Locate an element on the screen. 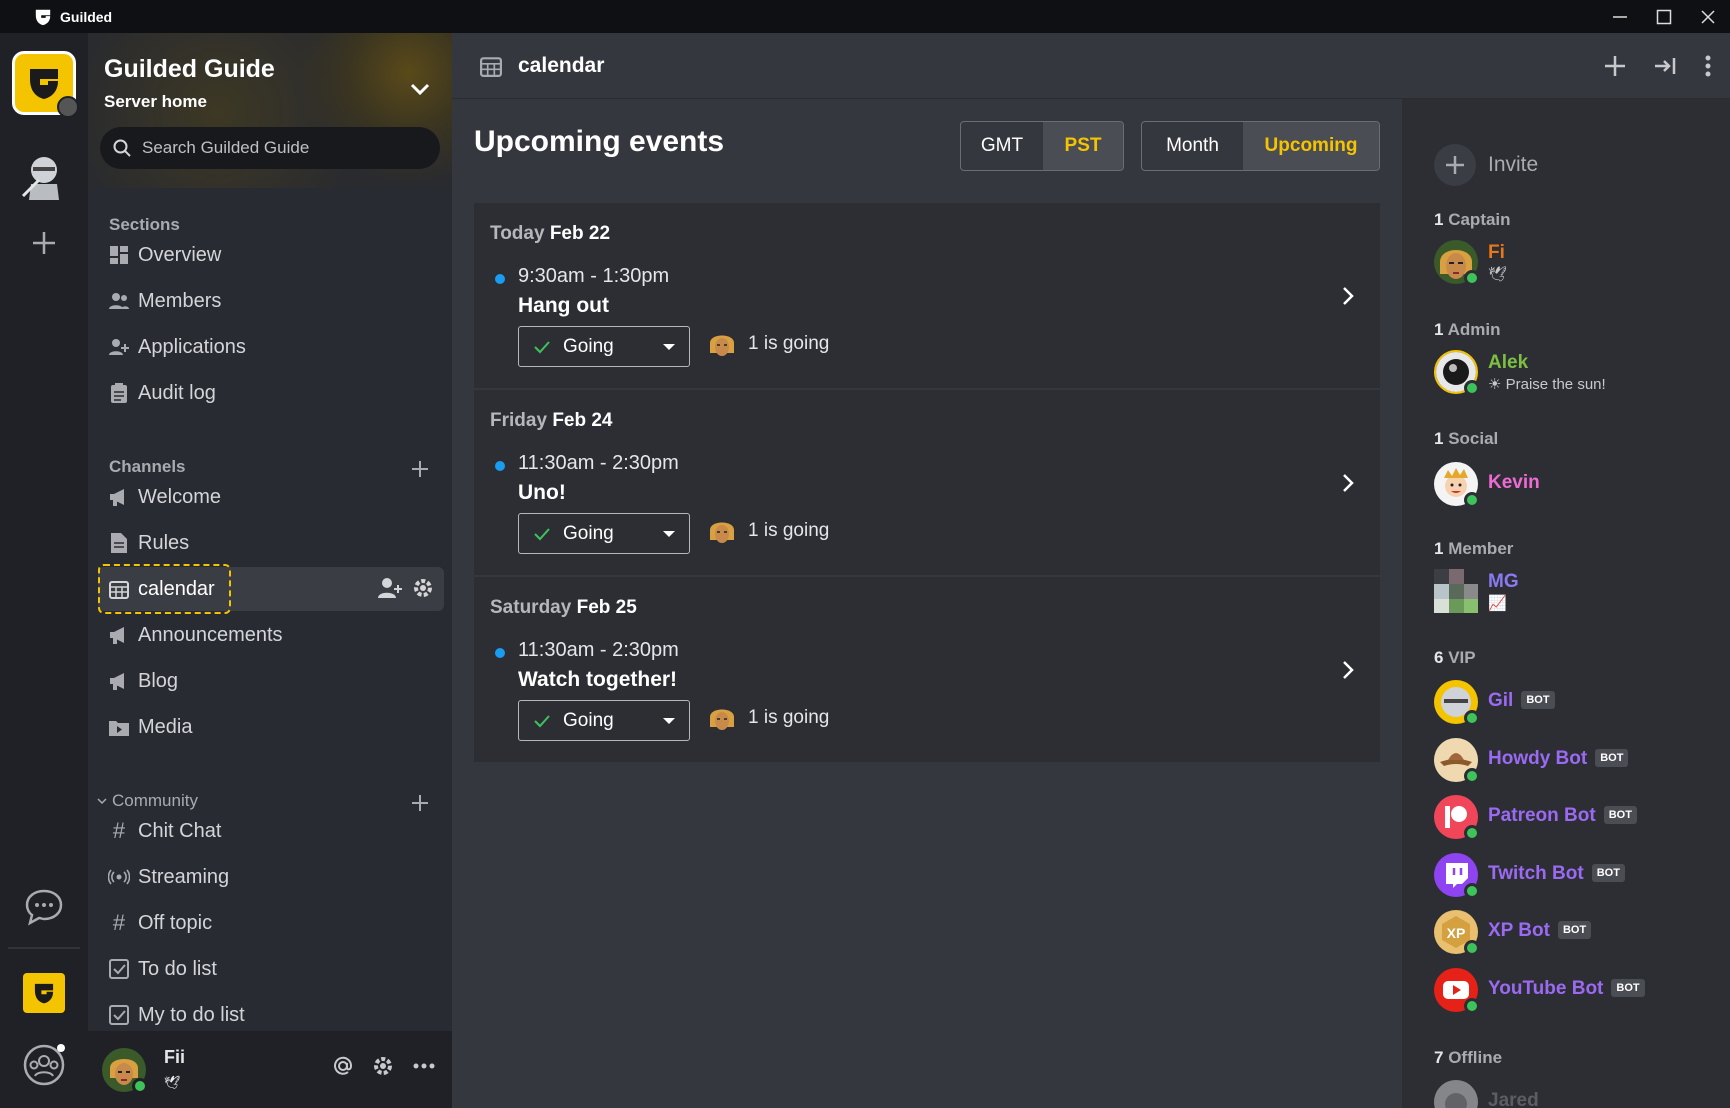 Image resolution: width=1730 pixels, height=1108 pixels. page-title: Upcoming events is located at coordinates (599, 141).